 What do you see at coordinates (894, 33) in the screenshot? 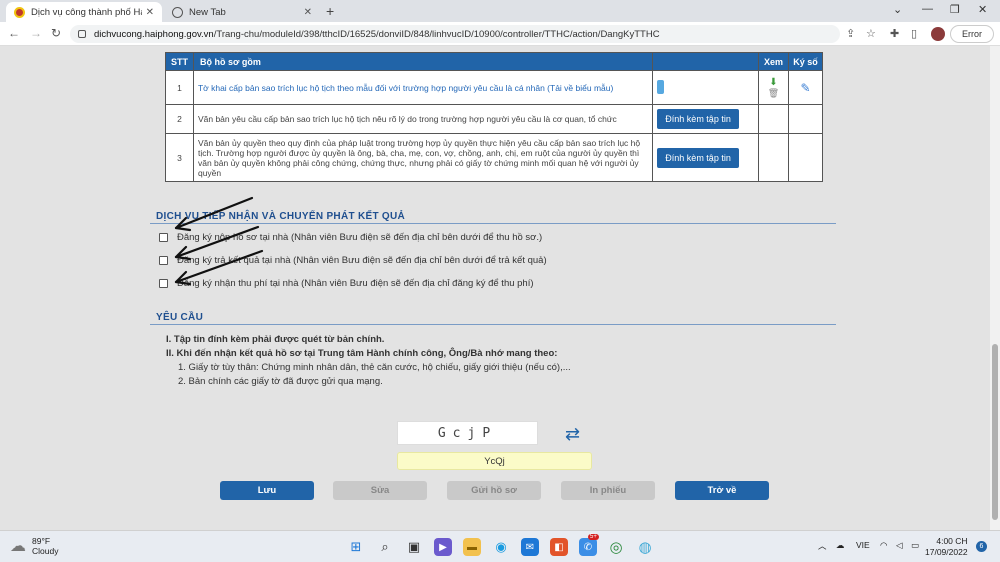
I see `extensions-icon: ✚` at bounding box center [894, 33].